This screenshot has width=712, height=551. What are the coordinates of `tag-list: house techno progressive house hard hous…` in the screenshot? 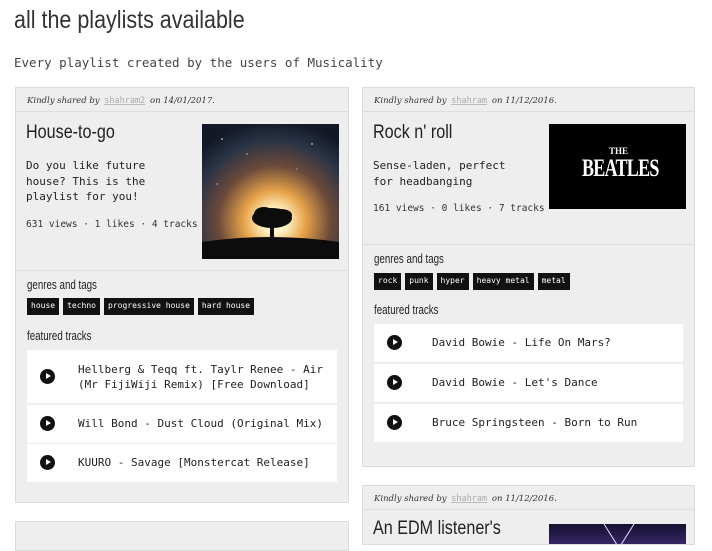 It's located at (141, 306).